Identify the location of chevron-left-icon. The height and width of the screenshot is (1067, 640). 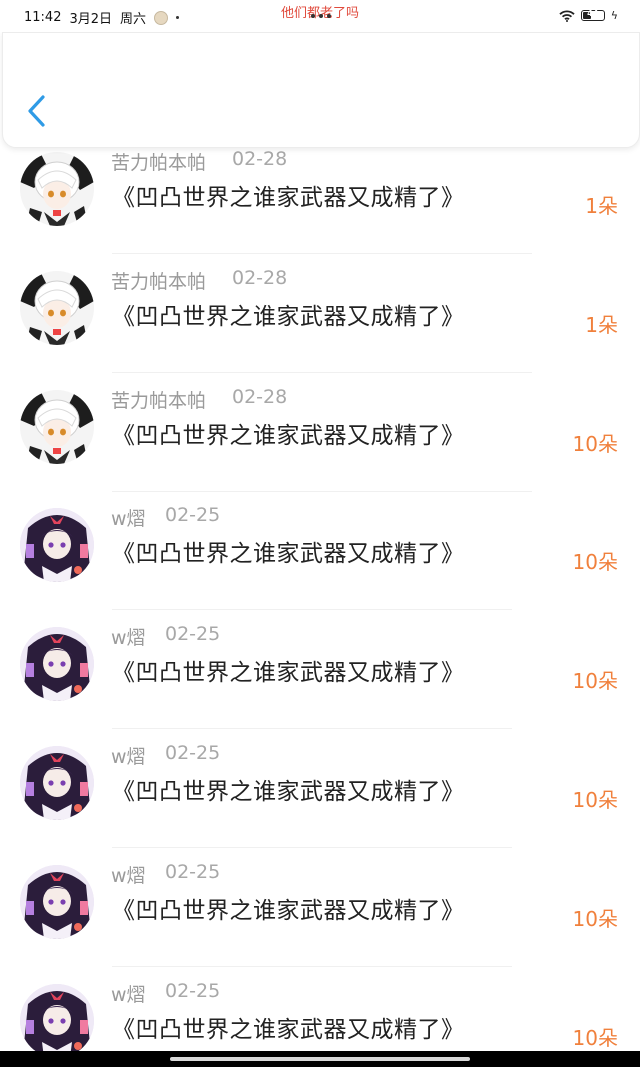
(36, 111).